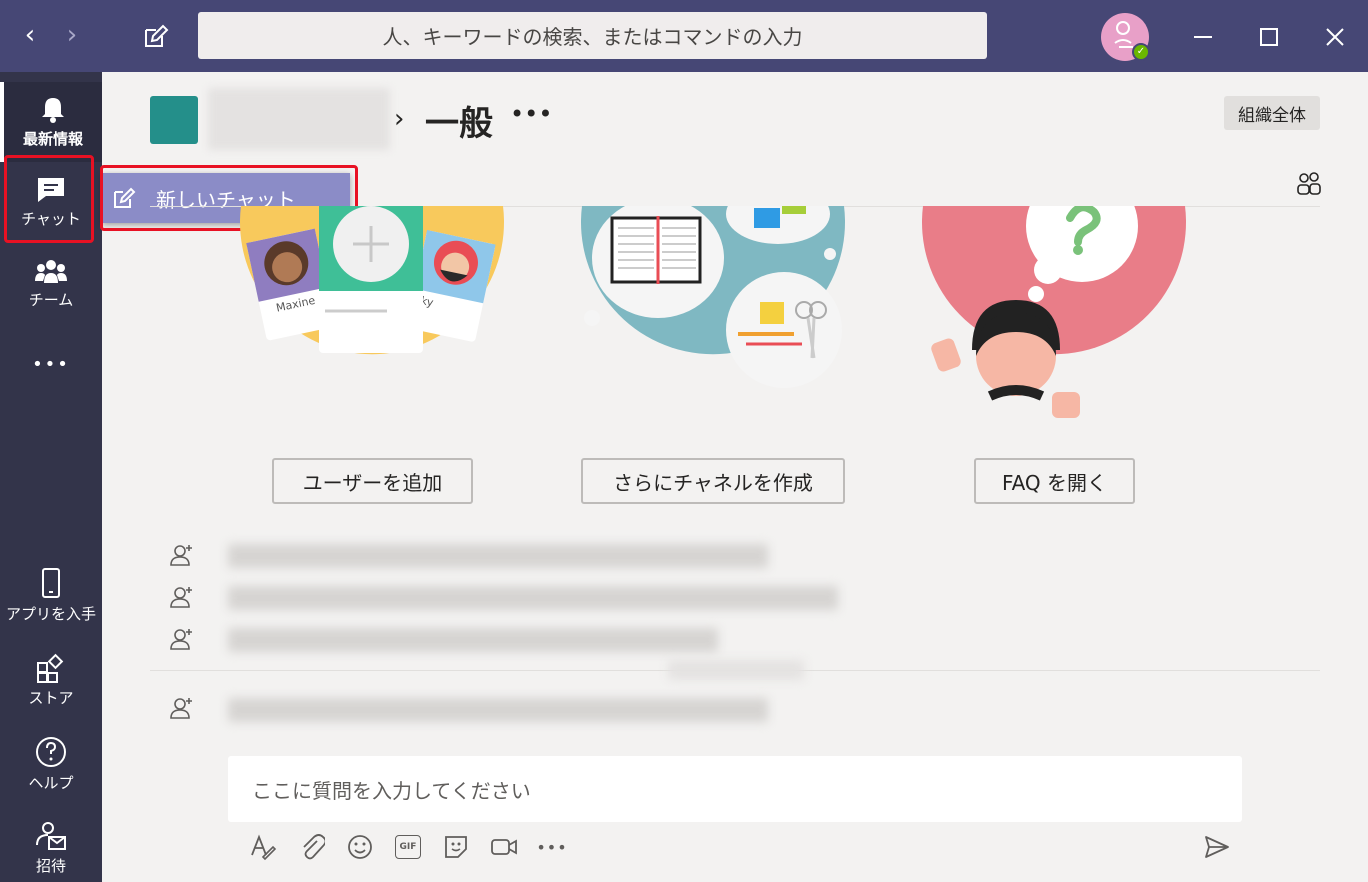 Image resolution: width=1368 pixels, height=882 pixels. What do you see at coordinates (51, 189) in the screenshot?
I see `chat-icon` at bounding box center [51, 189].